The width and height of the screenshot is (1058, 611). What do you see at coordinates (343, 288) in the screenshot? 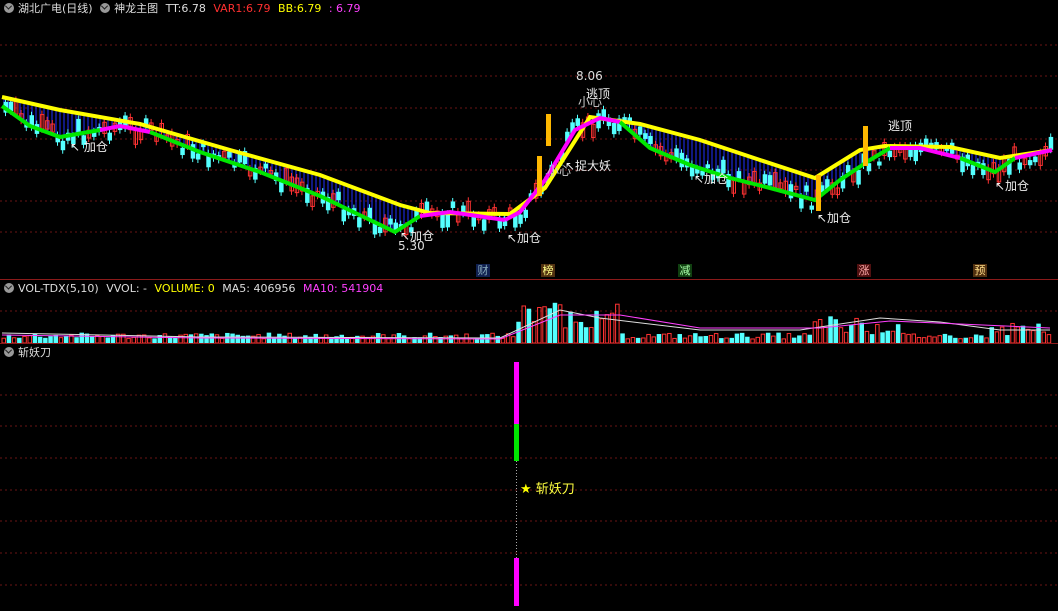
I see `ma10-value: MA10: 541904` at bounding box center [343, 288].